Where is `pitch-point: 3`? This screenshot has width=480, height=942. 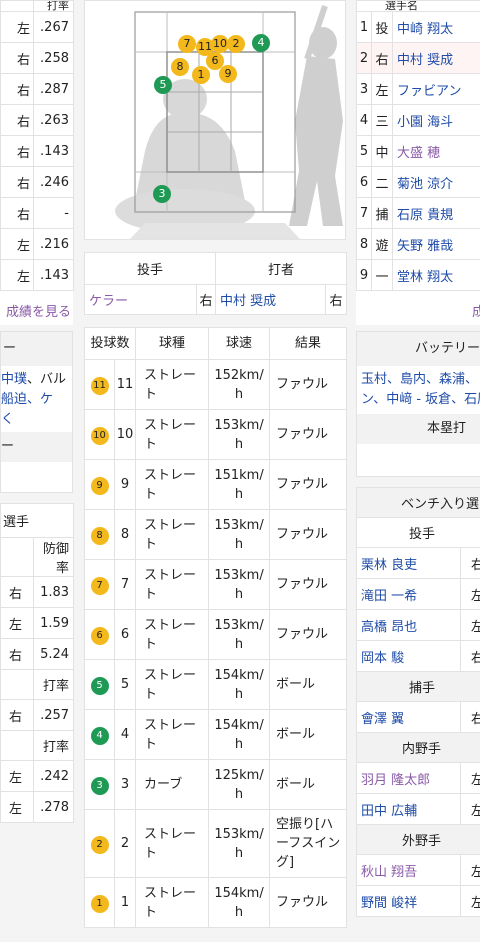 pitch-point: 3 is located at coordinates (162, 194).